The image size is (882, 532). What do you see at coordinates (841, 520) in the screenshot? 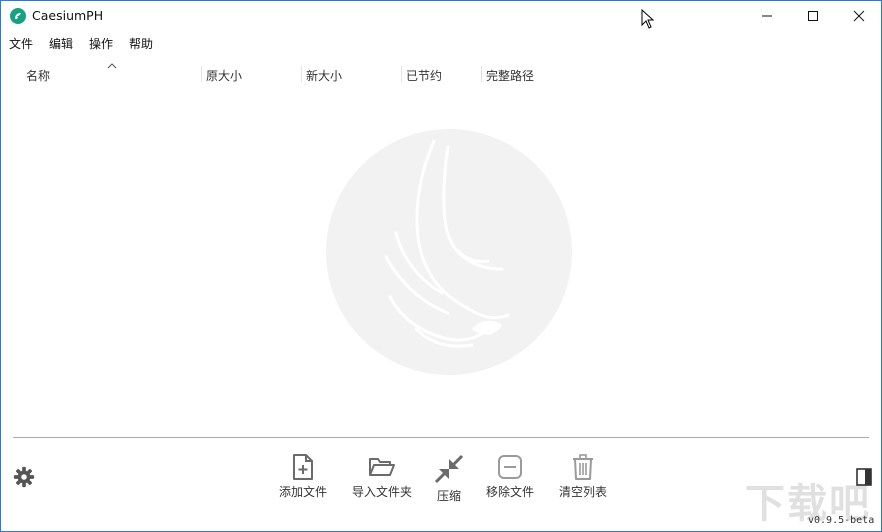
I see `version-label: v0.9.5-beta` at bounding box center [841, 520].